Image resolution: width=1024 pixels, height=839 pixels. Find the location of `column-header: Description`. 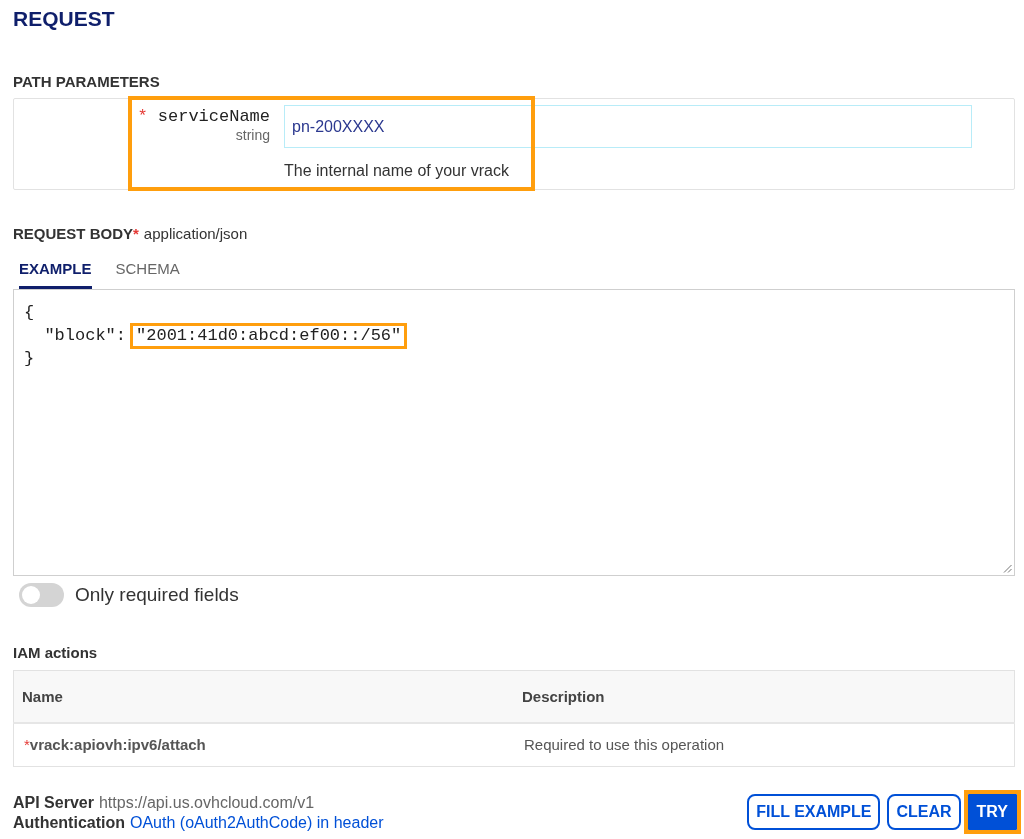

column-header: Description is located at coordinates (764, 696).